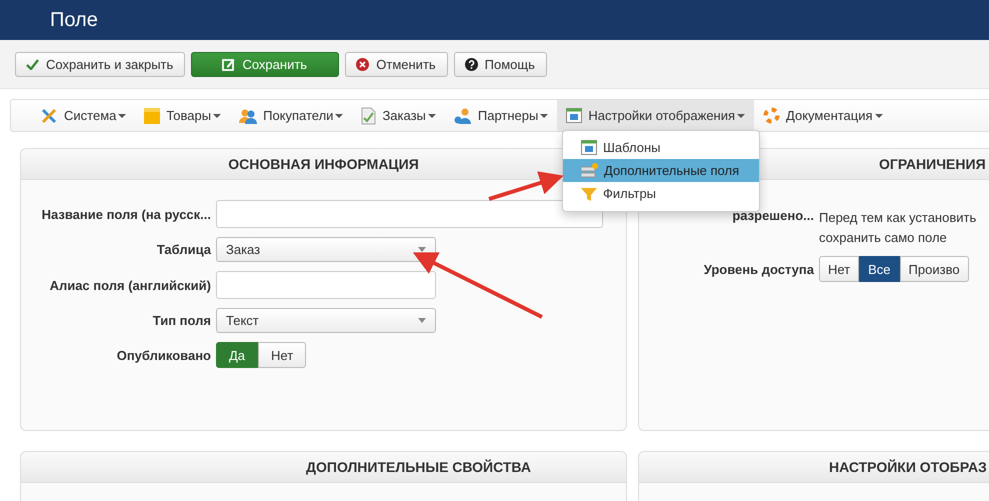 Image resolution: width=989 pixels, height=501 pixels. I want to click on box-icon, so click(152, 115).